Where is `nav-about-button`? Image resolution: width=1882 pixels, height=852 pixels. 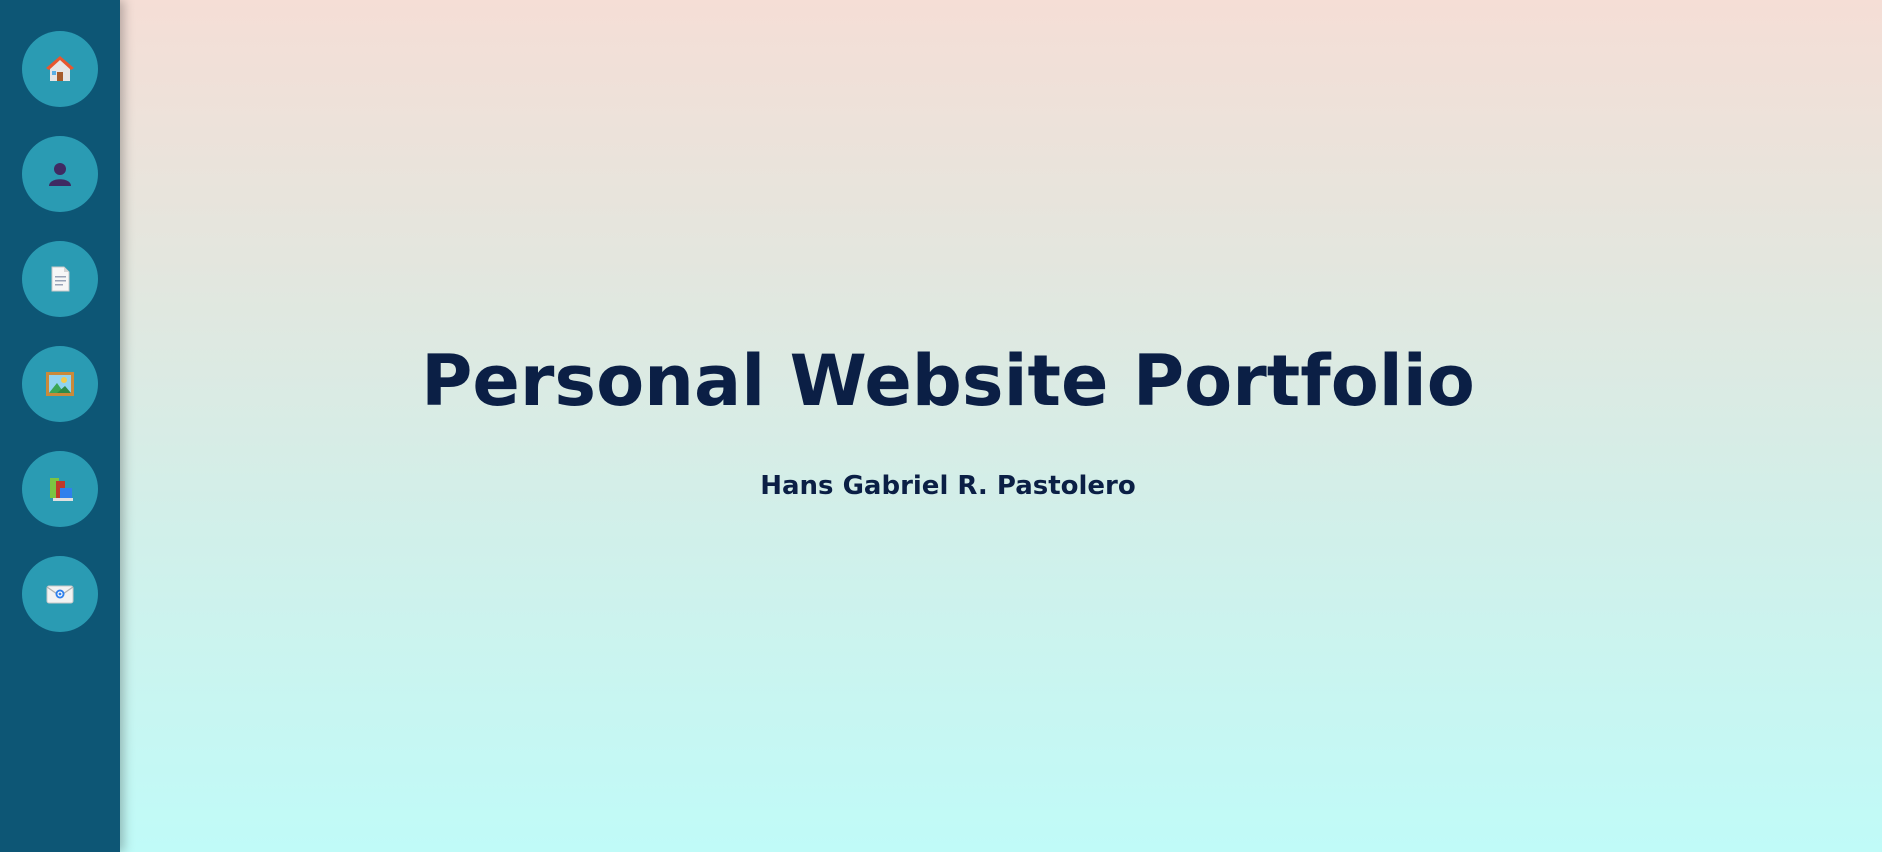
nav-about-button is located at coordinates (60, 174).